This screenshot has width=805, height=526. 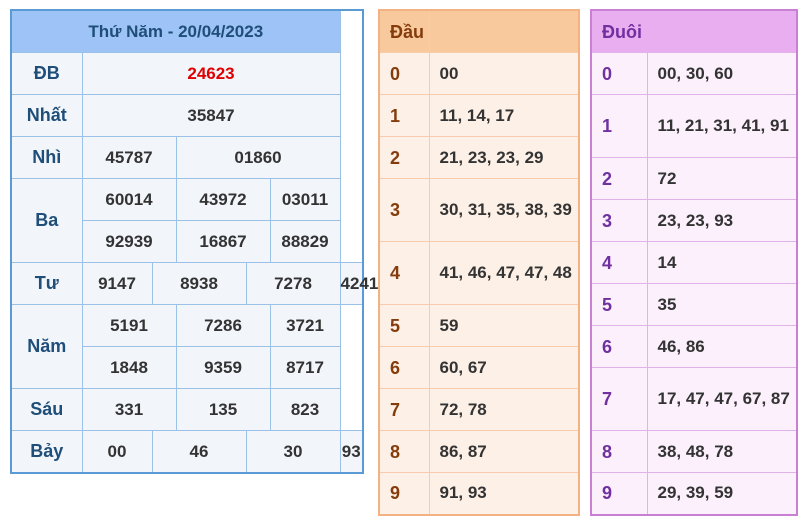 What do you see at coordinates (223, 325) in the screenshot?
I see `fifth-prize-number: 7286` at bounding box center [223, 325].